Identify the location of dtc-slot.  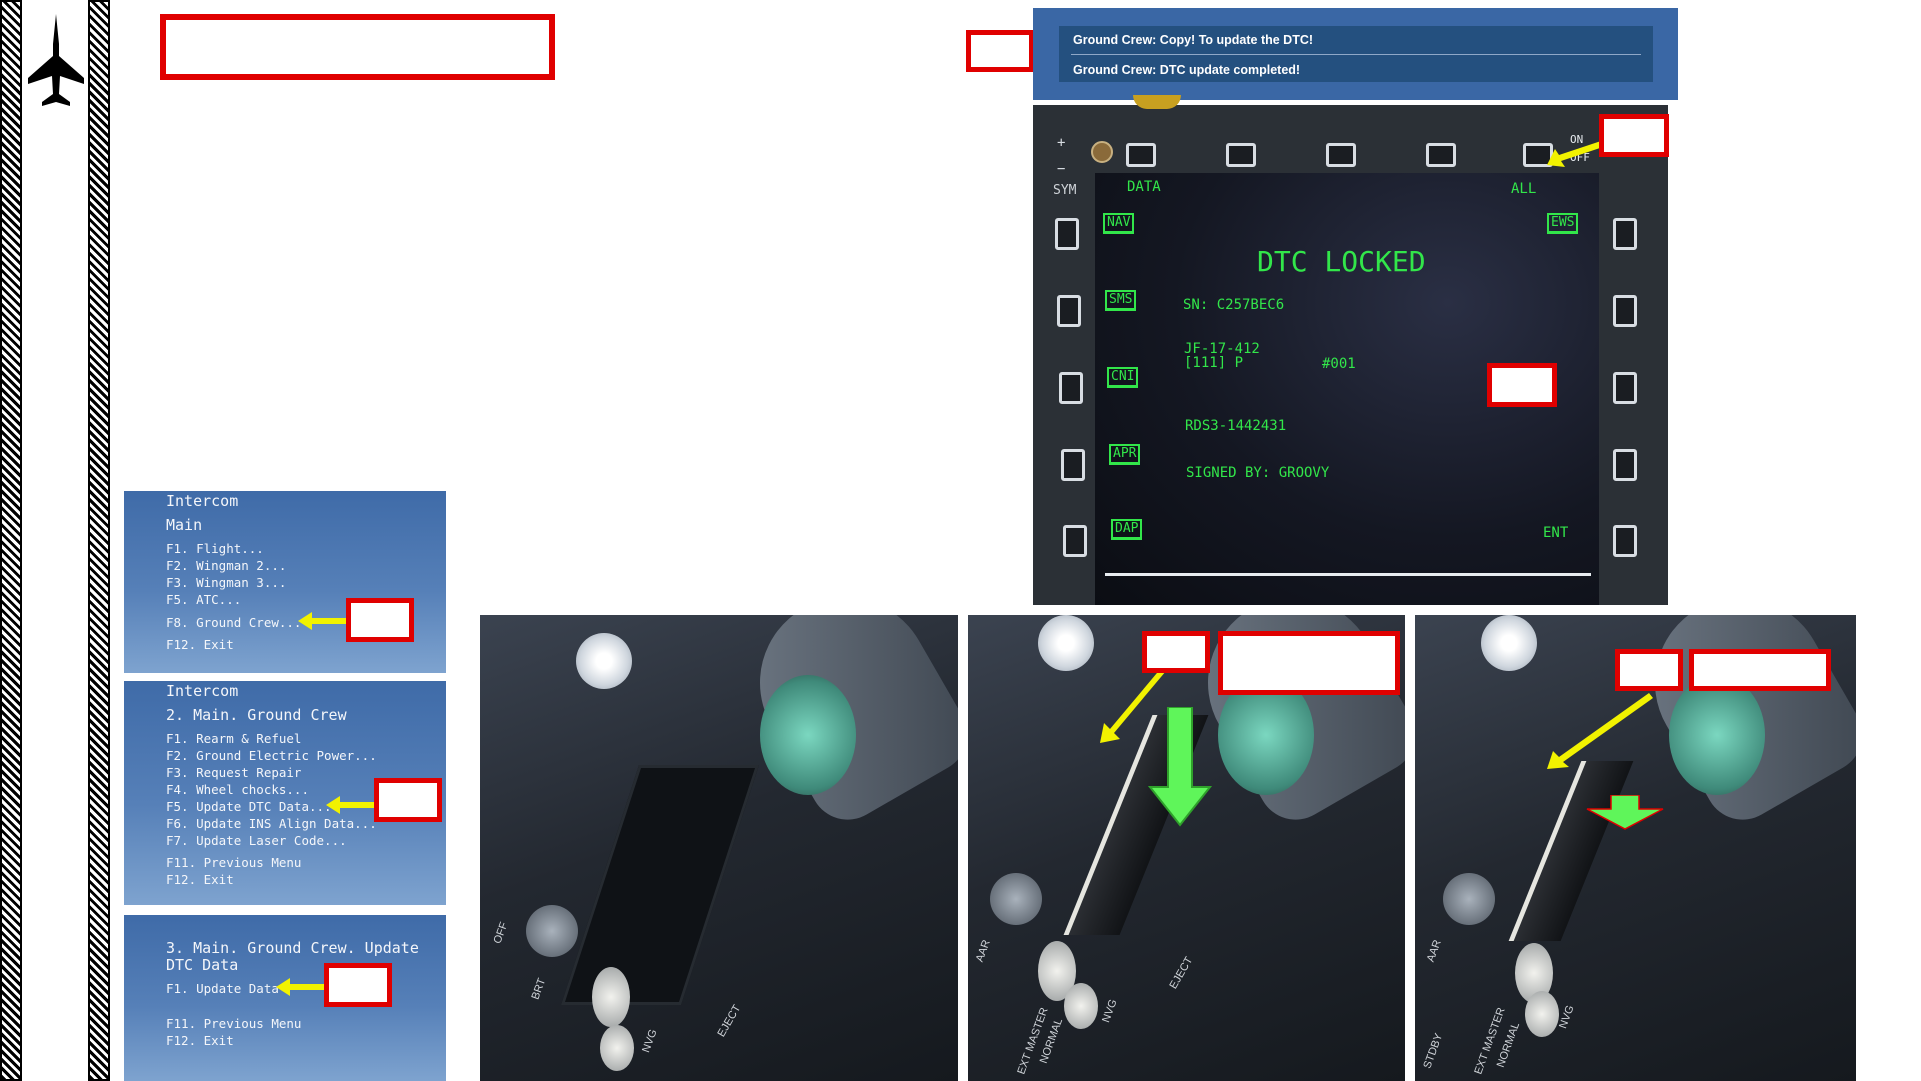
(660, 885).